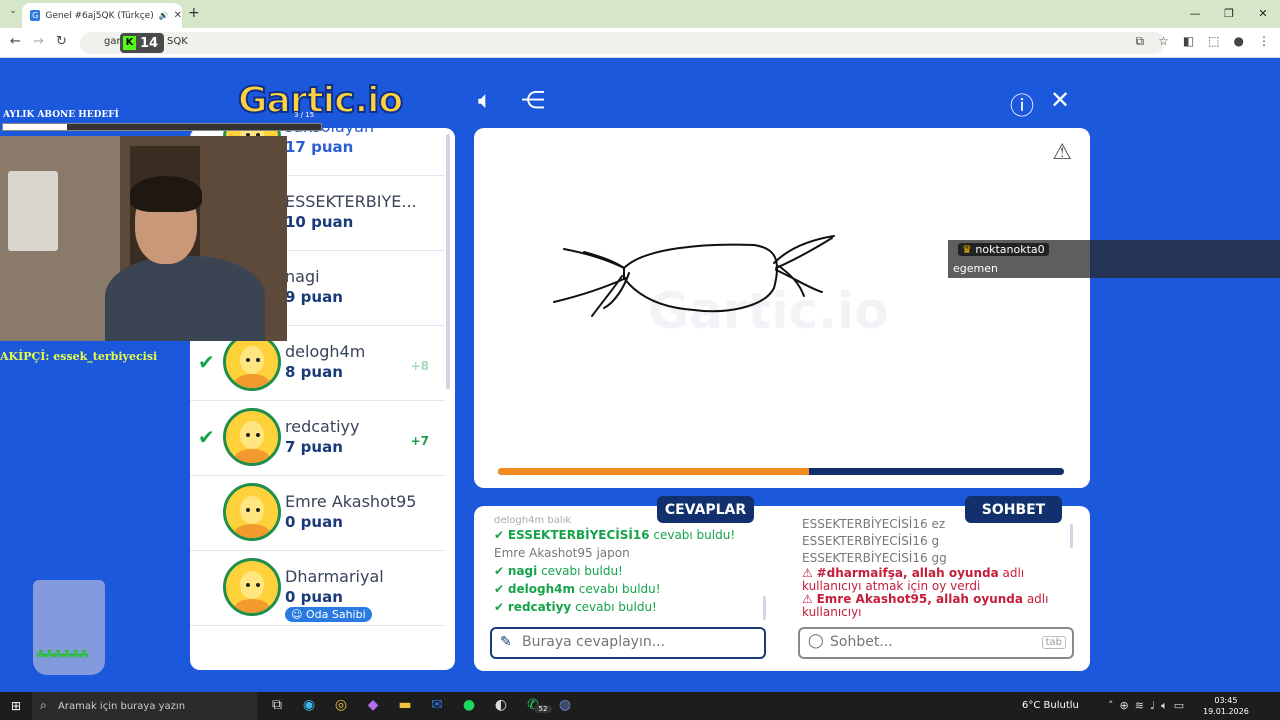 Image resolution: width=1280 pixels, height=720 pixels. I want to click on player-list-scrollbar, so click(448, 261).